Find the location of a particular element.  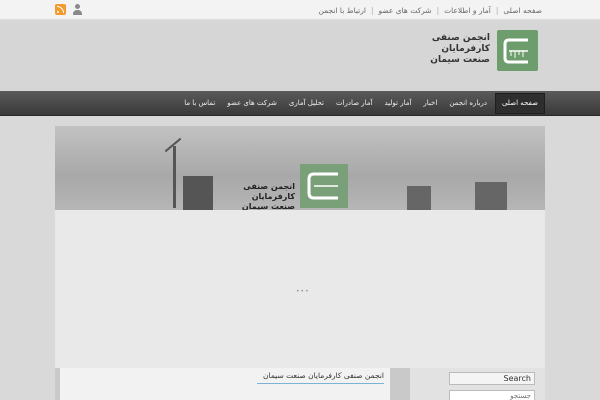

logo-icon is located at coordinates (515, 51).